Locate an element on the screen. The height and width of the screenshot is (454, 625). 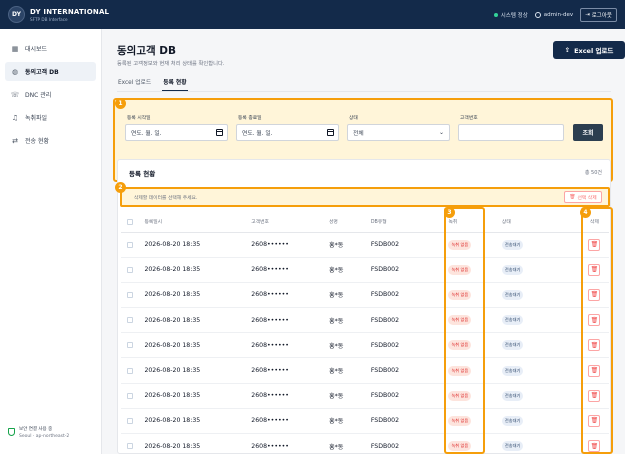
end-date-input: 연도. 월. 일. is located at coordinates (287, 132).